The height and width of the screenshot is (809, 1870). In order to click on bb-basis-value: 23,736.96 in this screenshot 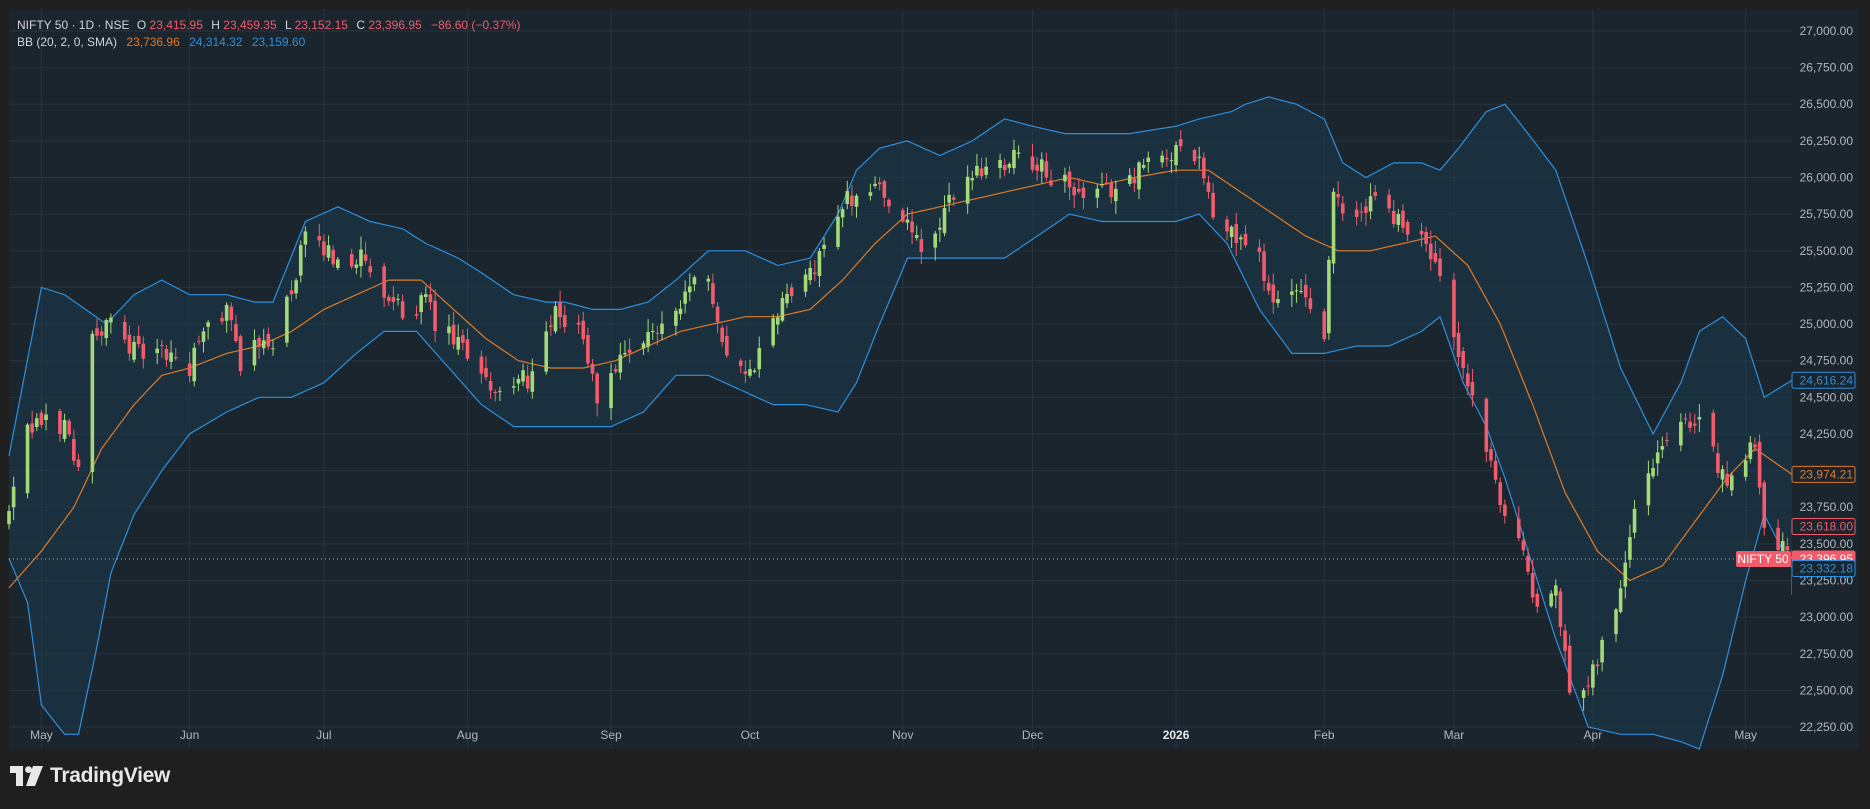, I will do `click(153, 42)`.